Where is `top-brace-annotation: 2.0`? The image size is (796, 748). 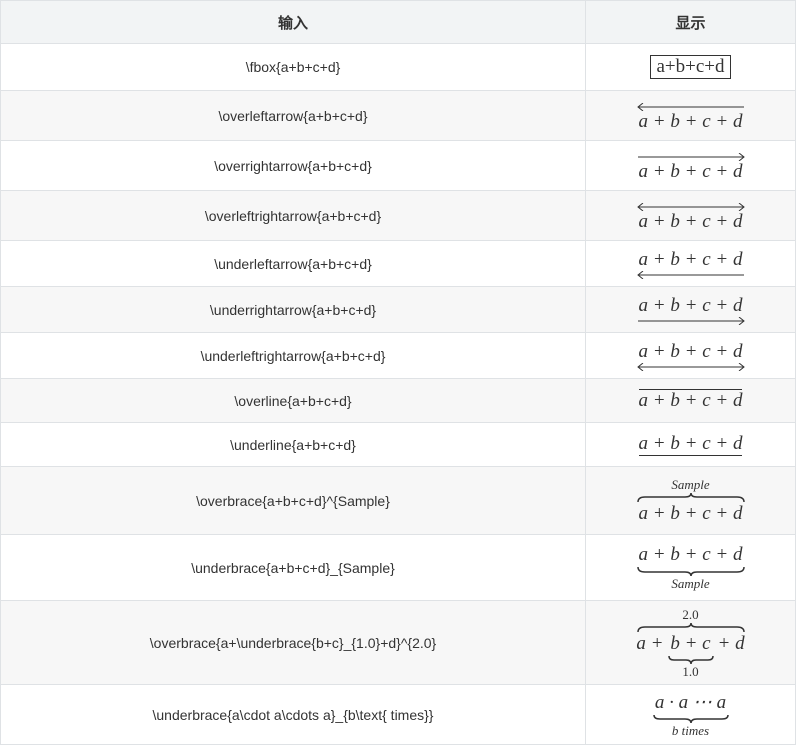
top-brace-annotation: 2.0 is located at coordinates (690, 614).